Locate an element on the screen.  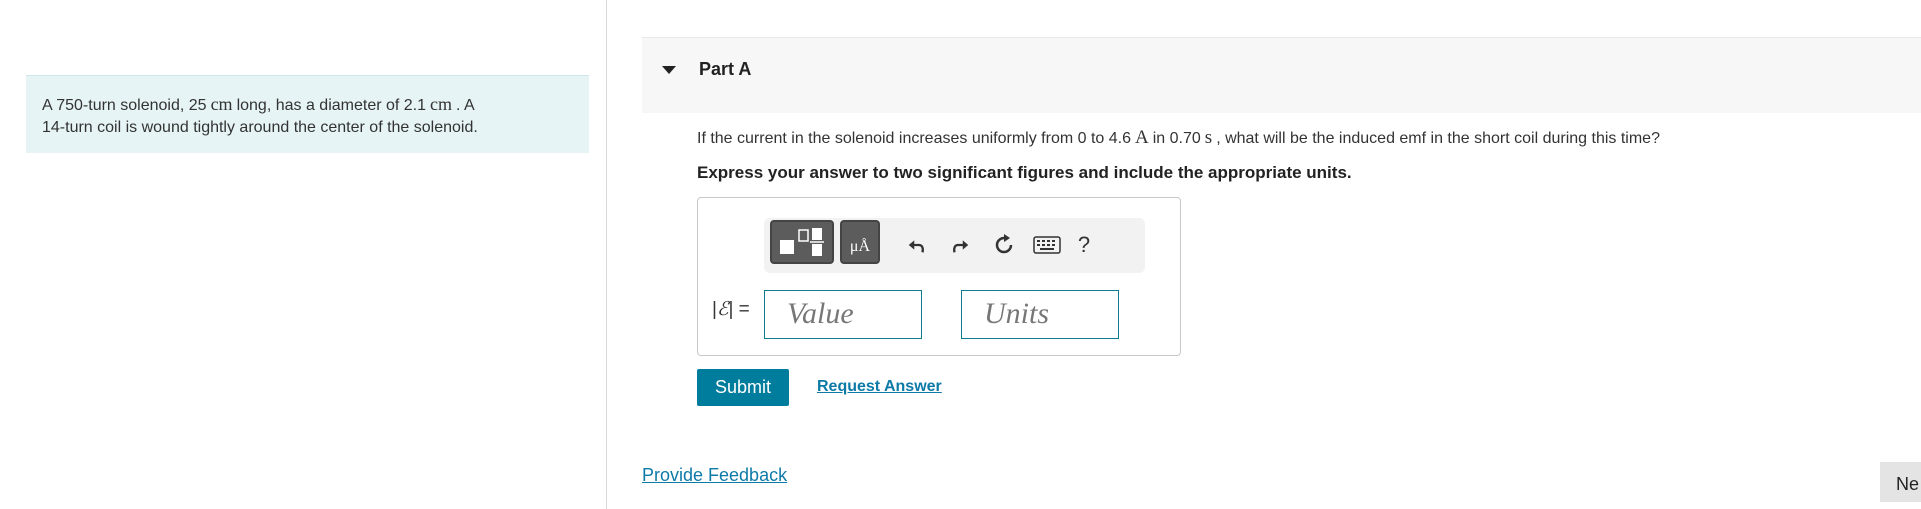
templates-button is located at coordinates (802, 242).